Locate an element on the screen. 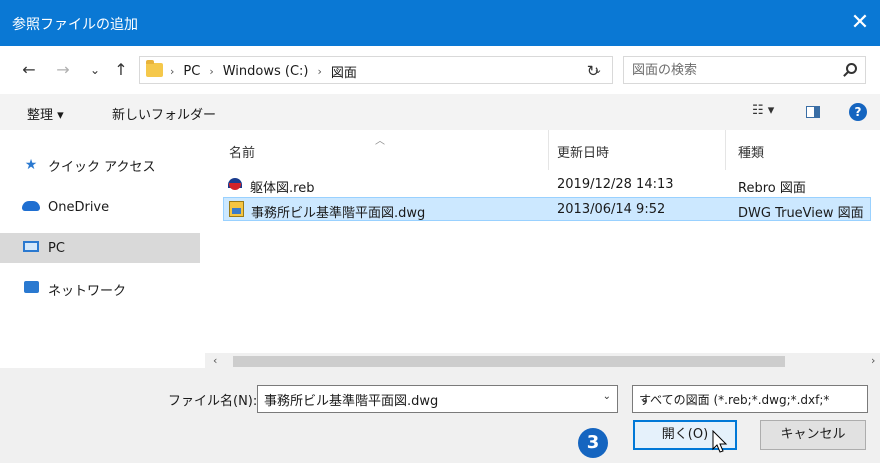 This screenshot has width=880, height=463. file-date: 2013/06/14 9:52 is located at coordinates (611, 209).